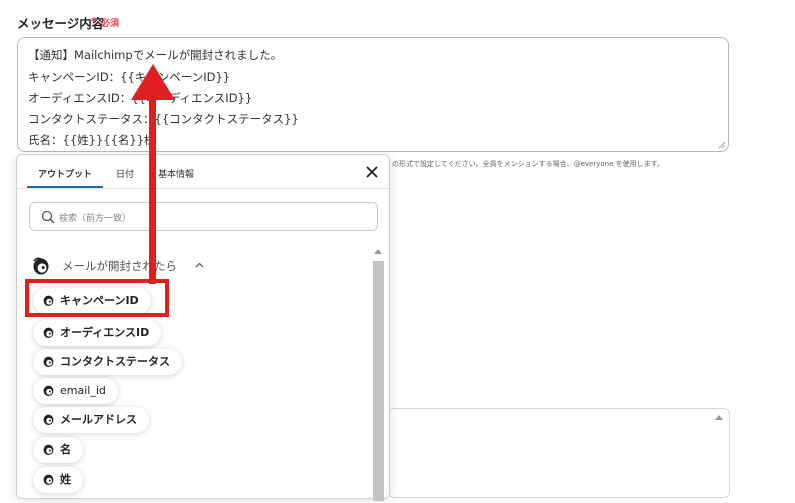 This screenshot has height=503, width=795. I want to click on variable-chip-contact-status: コンタクトステータス, so click(107, 362).